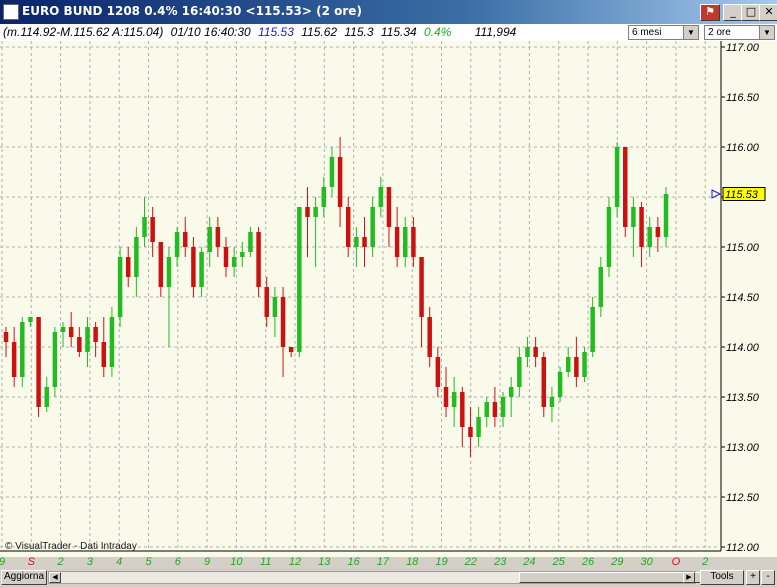  What do you see at coordinates (743, 98) in the screenshot?
I see `y-tick-label: 116.50` at bounding box center [743, 98].